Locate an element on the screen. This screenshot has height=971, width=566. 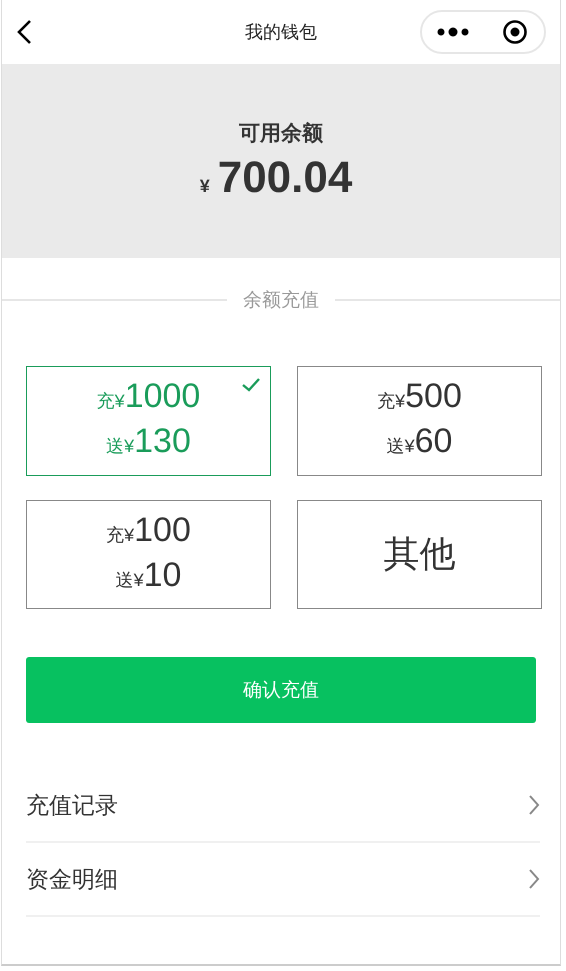
bonus-amount: 60 is located at coordinates (433, 441).